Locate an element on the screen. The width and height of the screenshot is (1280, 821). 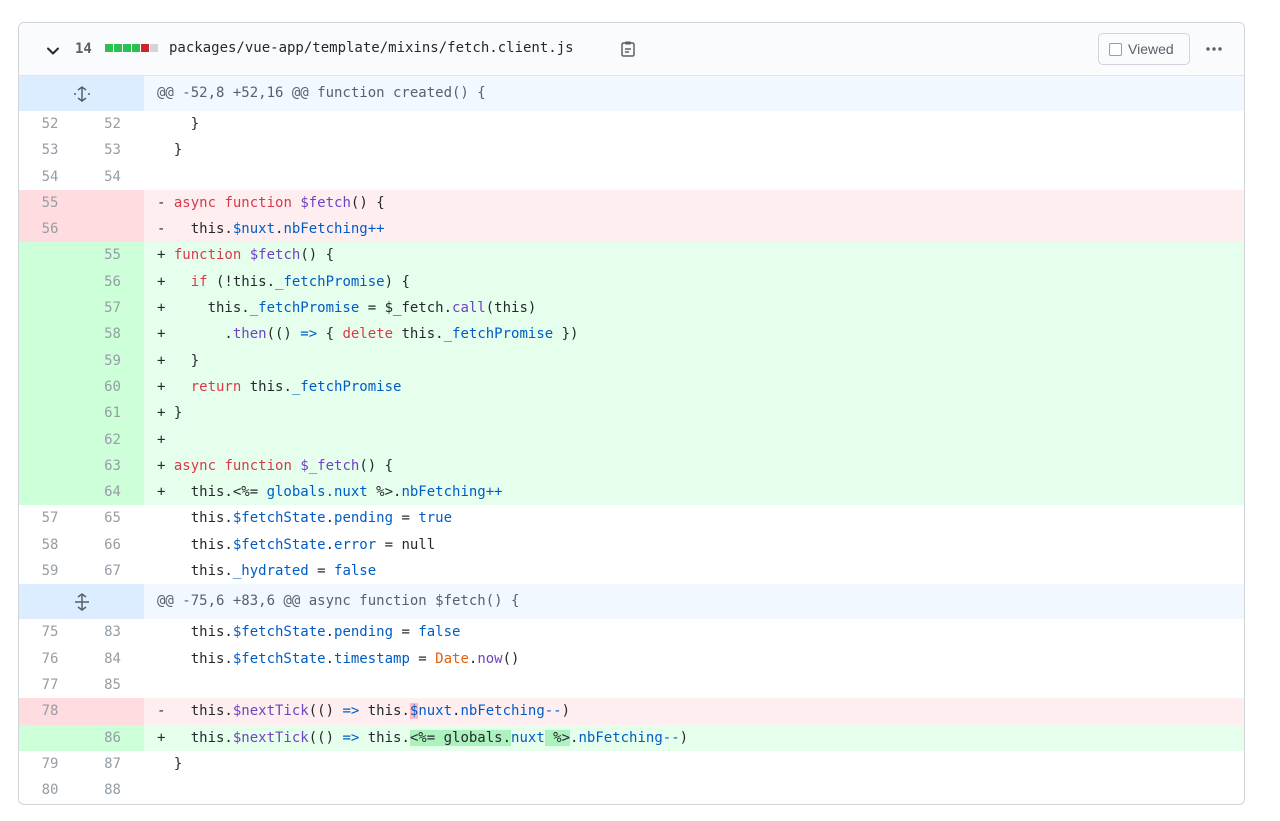
old-line-number: 54 is located at coordinates (50, 177).